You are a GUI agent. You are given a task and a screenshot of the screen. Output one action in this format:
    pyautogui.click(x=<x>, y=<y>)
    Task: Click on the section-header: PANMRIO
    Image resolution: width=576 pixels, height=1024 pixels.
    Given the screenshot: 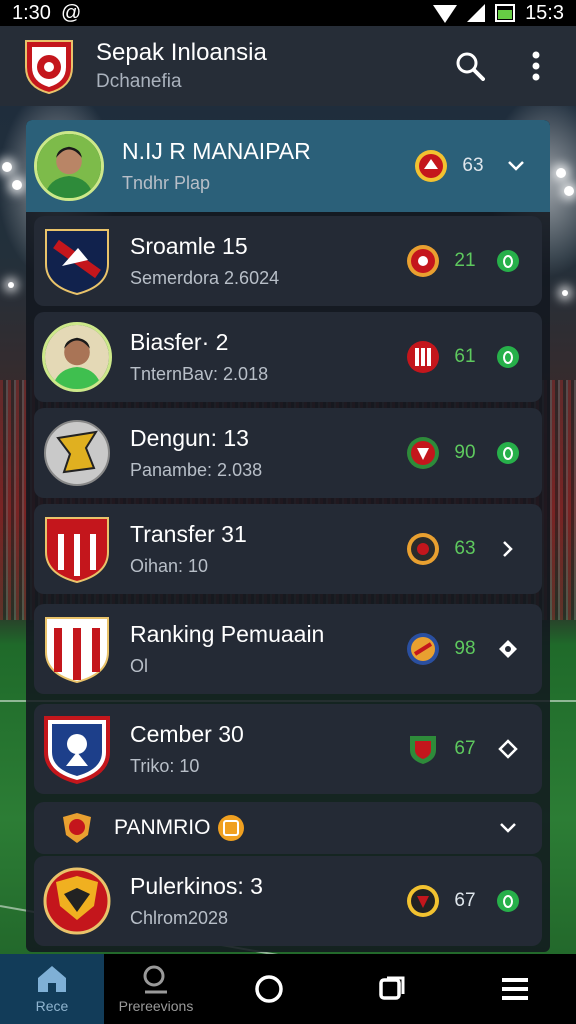 What is the action you would take?
    pyautogui.click(x=288, y=828)
    